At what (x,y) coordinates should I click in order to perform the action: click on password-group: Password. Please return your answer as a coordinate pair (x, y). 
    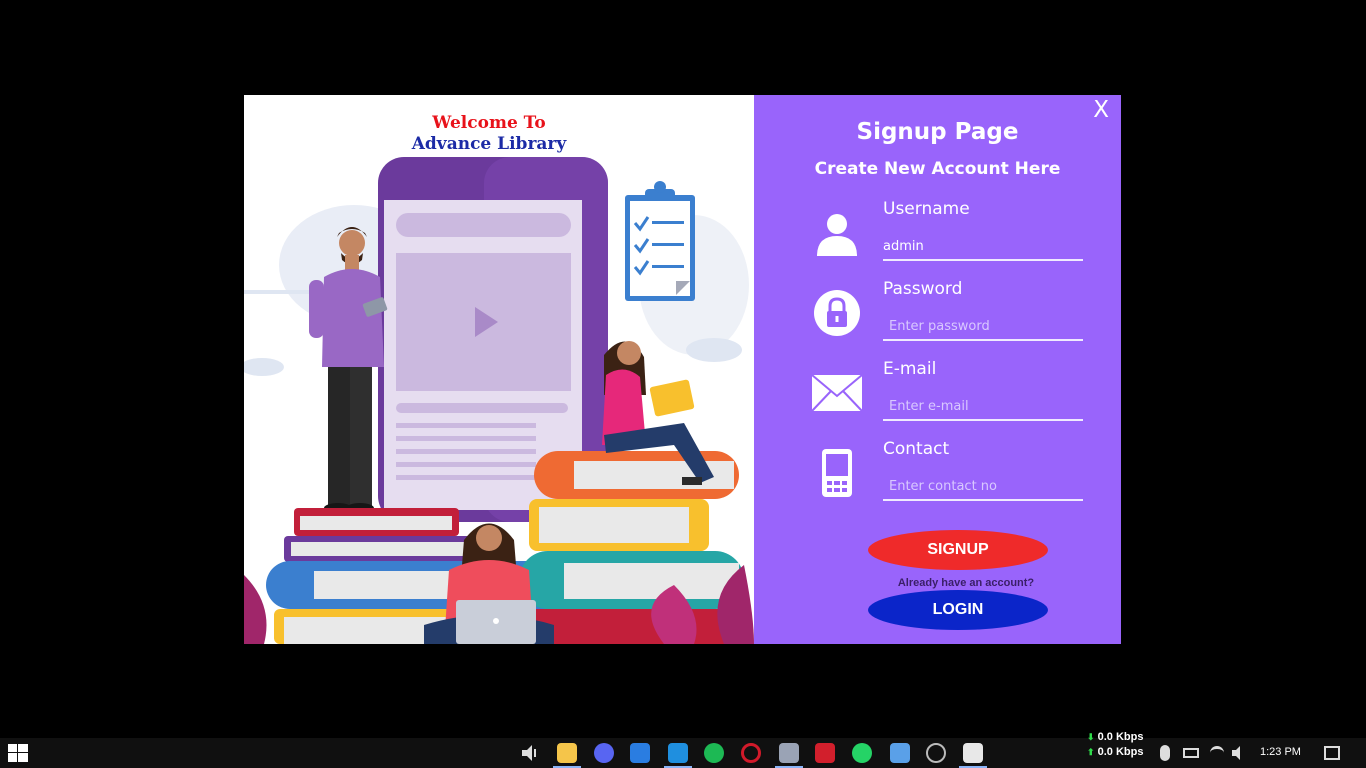
    Looking at the image, I should click on (954, 312).